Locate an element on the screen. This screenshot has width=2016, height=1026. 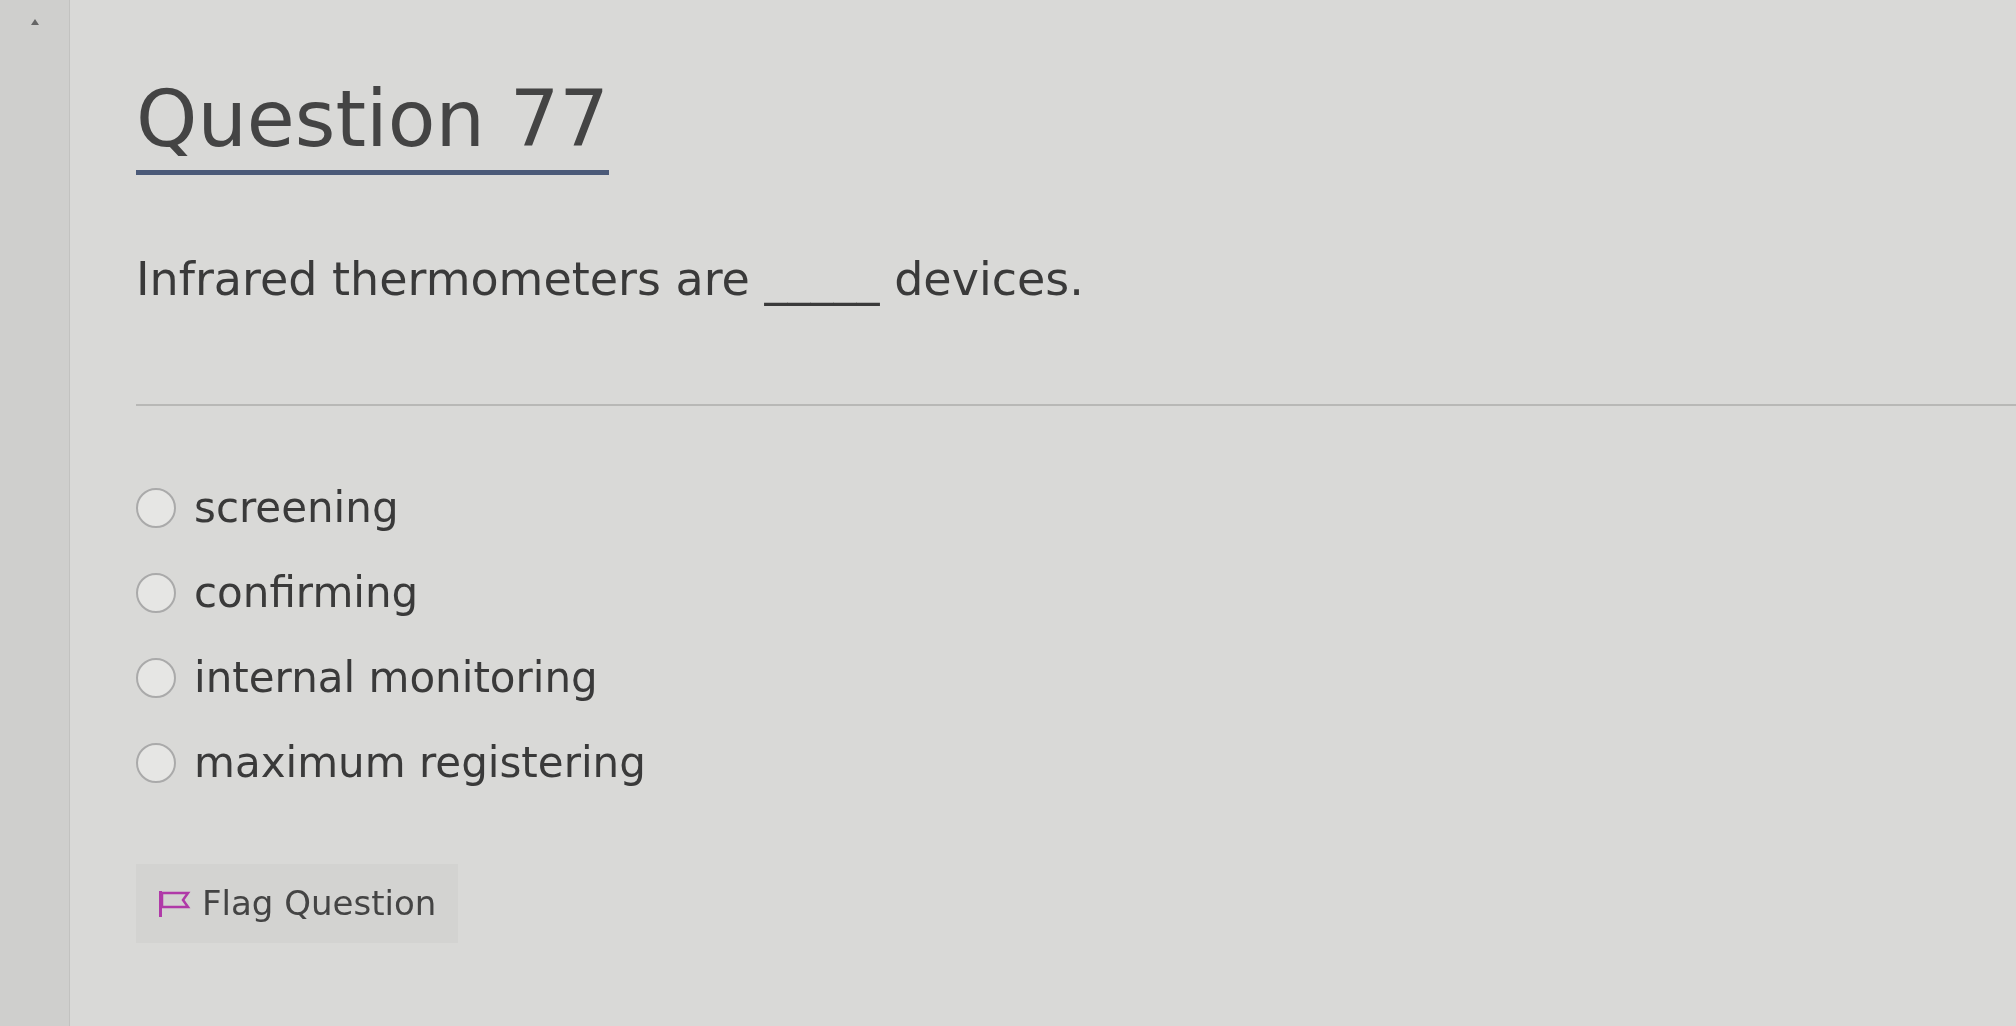
question-title: Question 77 is located at coordinates (372, 127).